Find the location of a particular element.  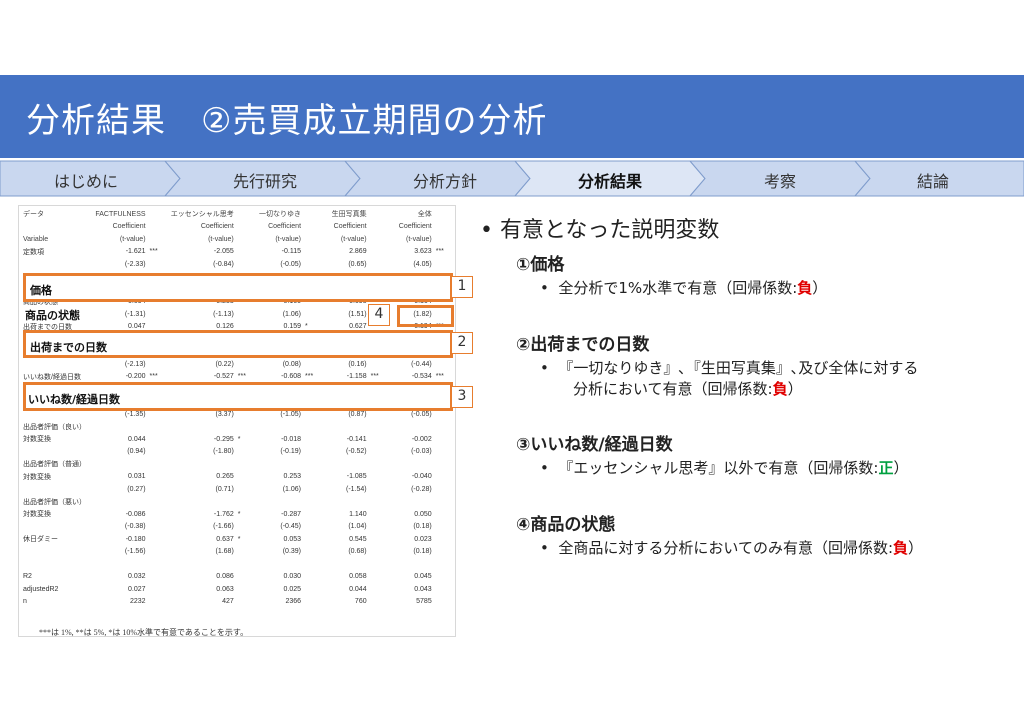

section-likes-title: ③いいね数/経過日数 is located at coordinates (594, 445).